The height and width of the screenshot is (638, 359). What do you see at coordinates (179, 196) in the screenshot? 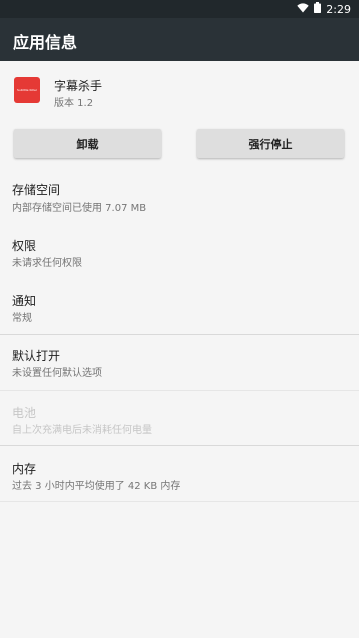
I see `pref-storage: 存储空间 内部存储空间已使用 7.07 MB` at bounding box center [179, 196].